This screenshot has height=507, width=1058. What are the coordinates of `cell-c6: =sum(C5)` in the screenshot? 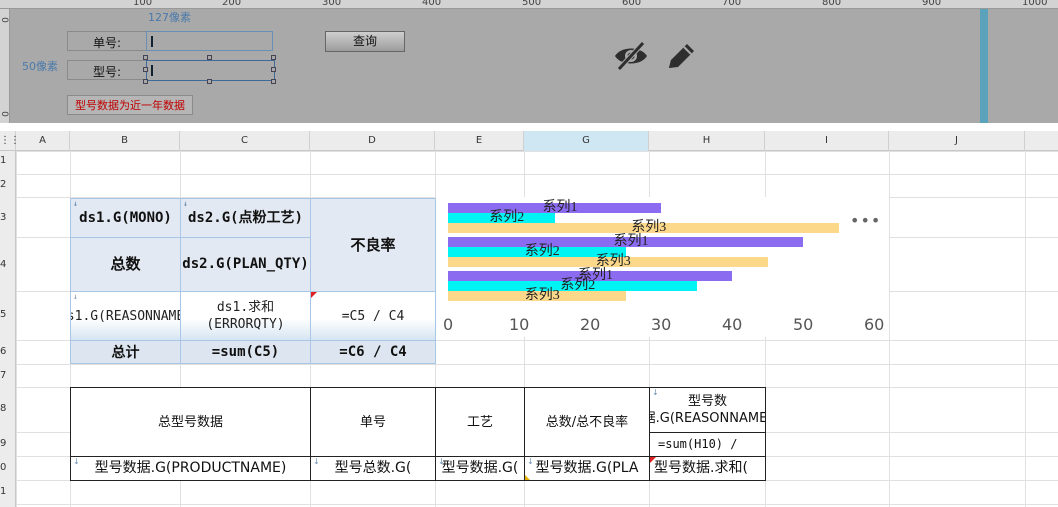 It's located at (245, 352).